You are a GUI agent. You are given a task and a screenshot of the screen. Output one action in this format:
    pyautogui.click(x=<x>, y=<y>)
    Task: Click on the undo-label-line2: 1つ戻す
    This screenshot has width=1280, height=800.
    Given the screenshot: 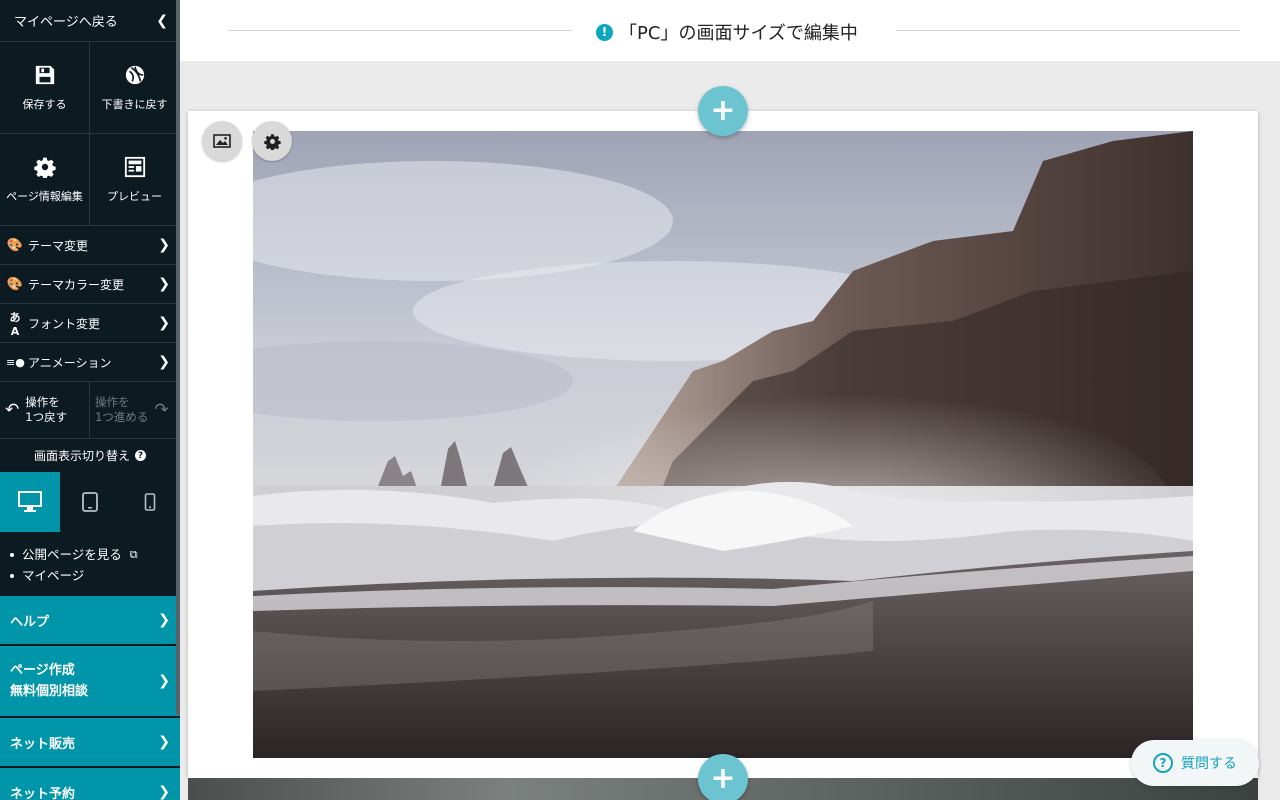 What is the action you would take?
    pyautogui.click(x=46, y=417)
    